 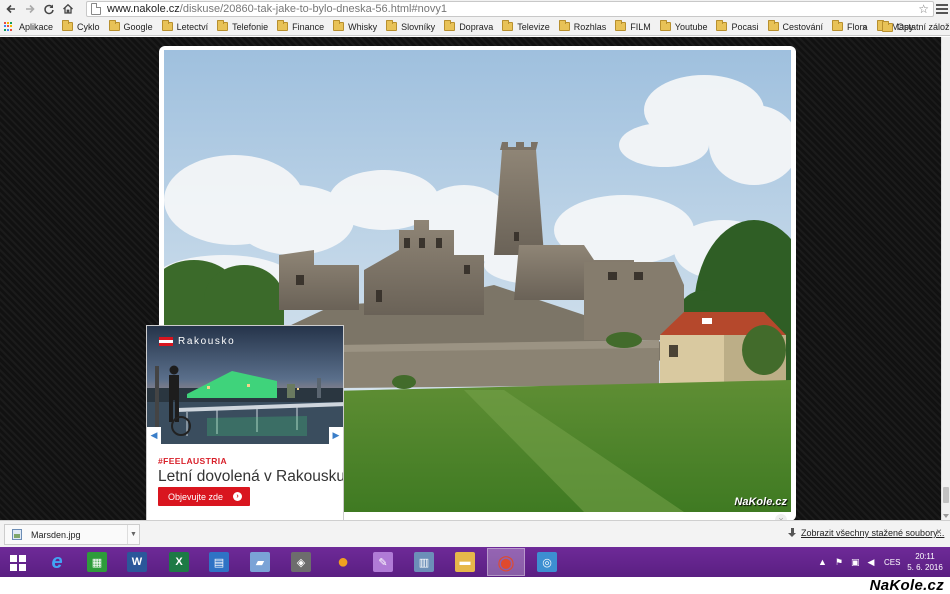 I want to click on page-scrollbar, so click(x=945, y=278).